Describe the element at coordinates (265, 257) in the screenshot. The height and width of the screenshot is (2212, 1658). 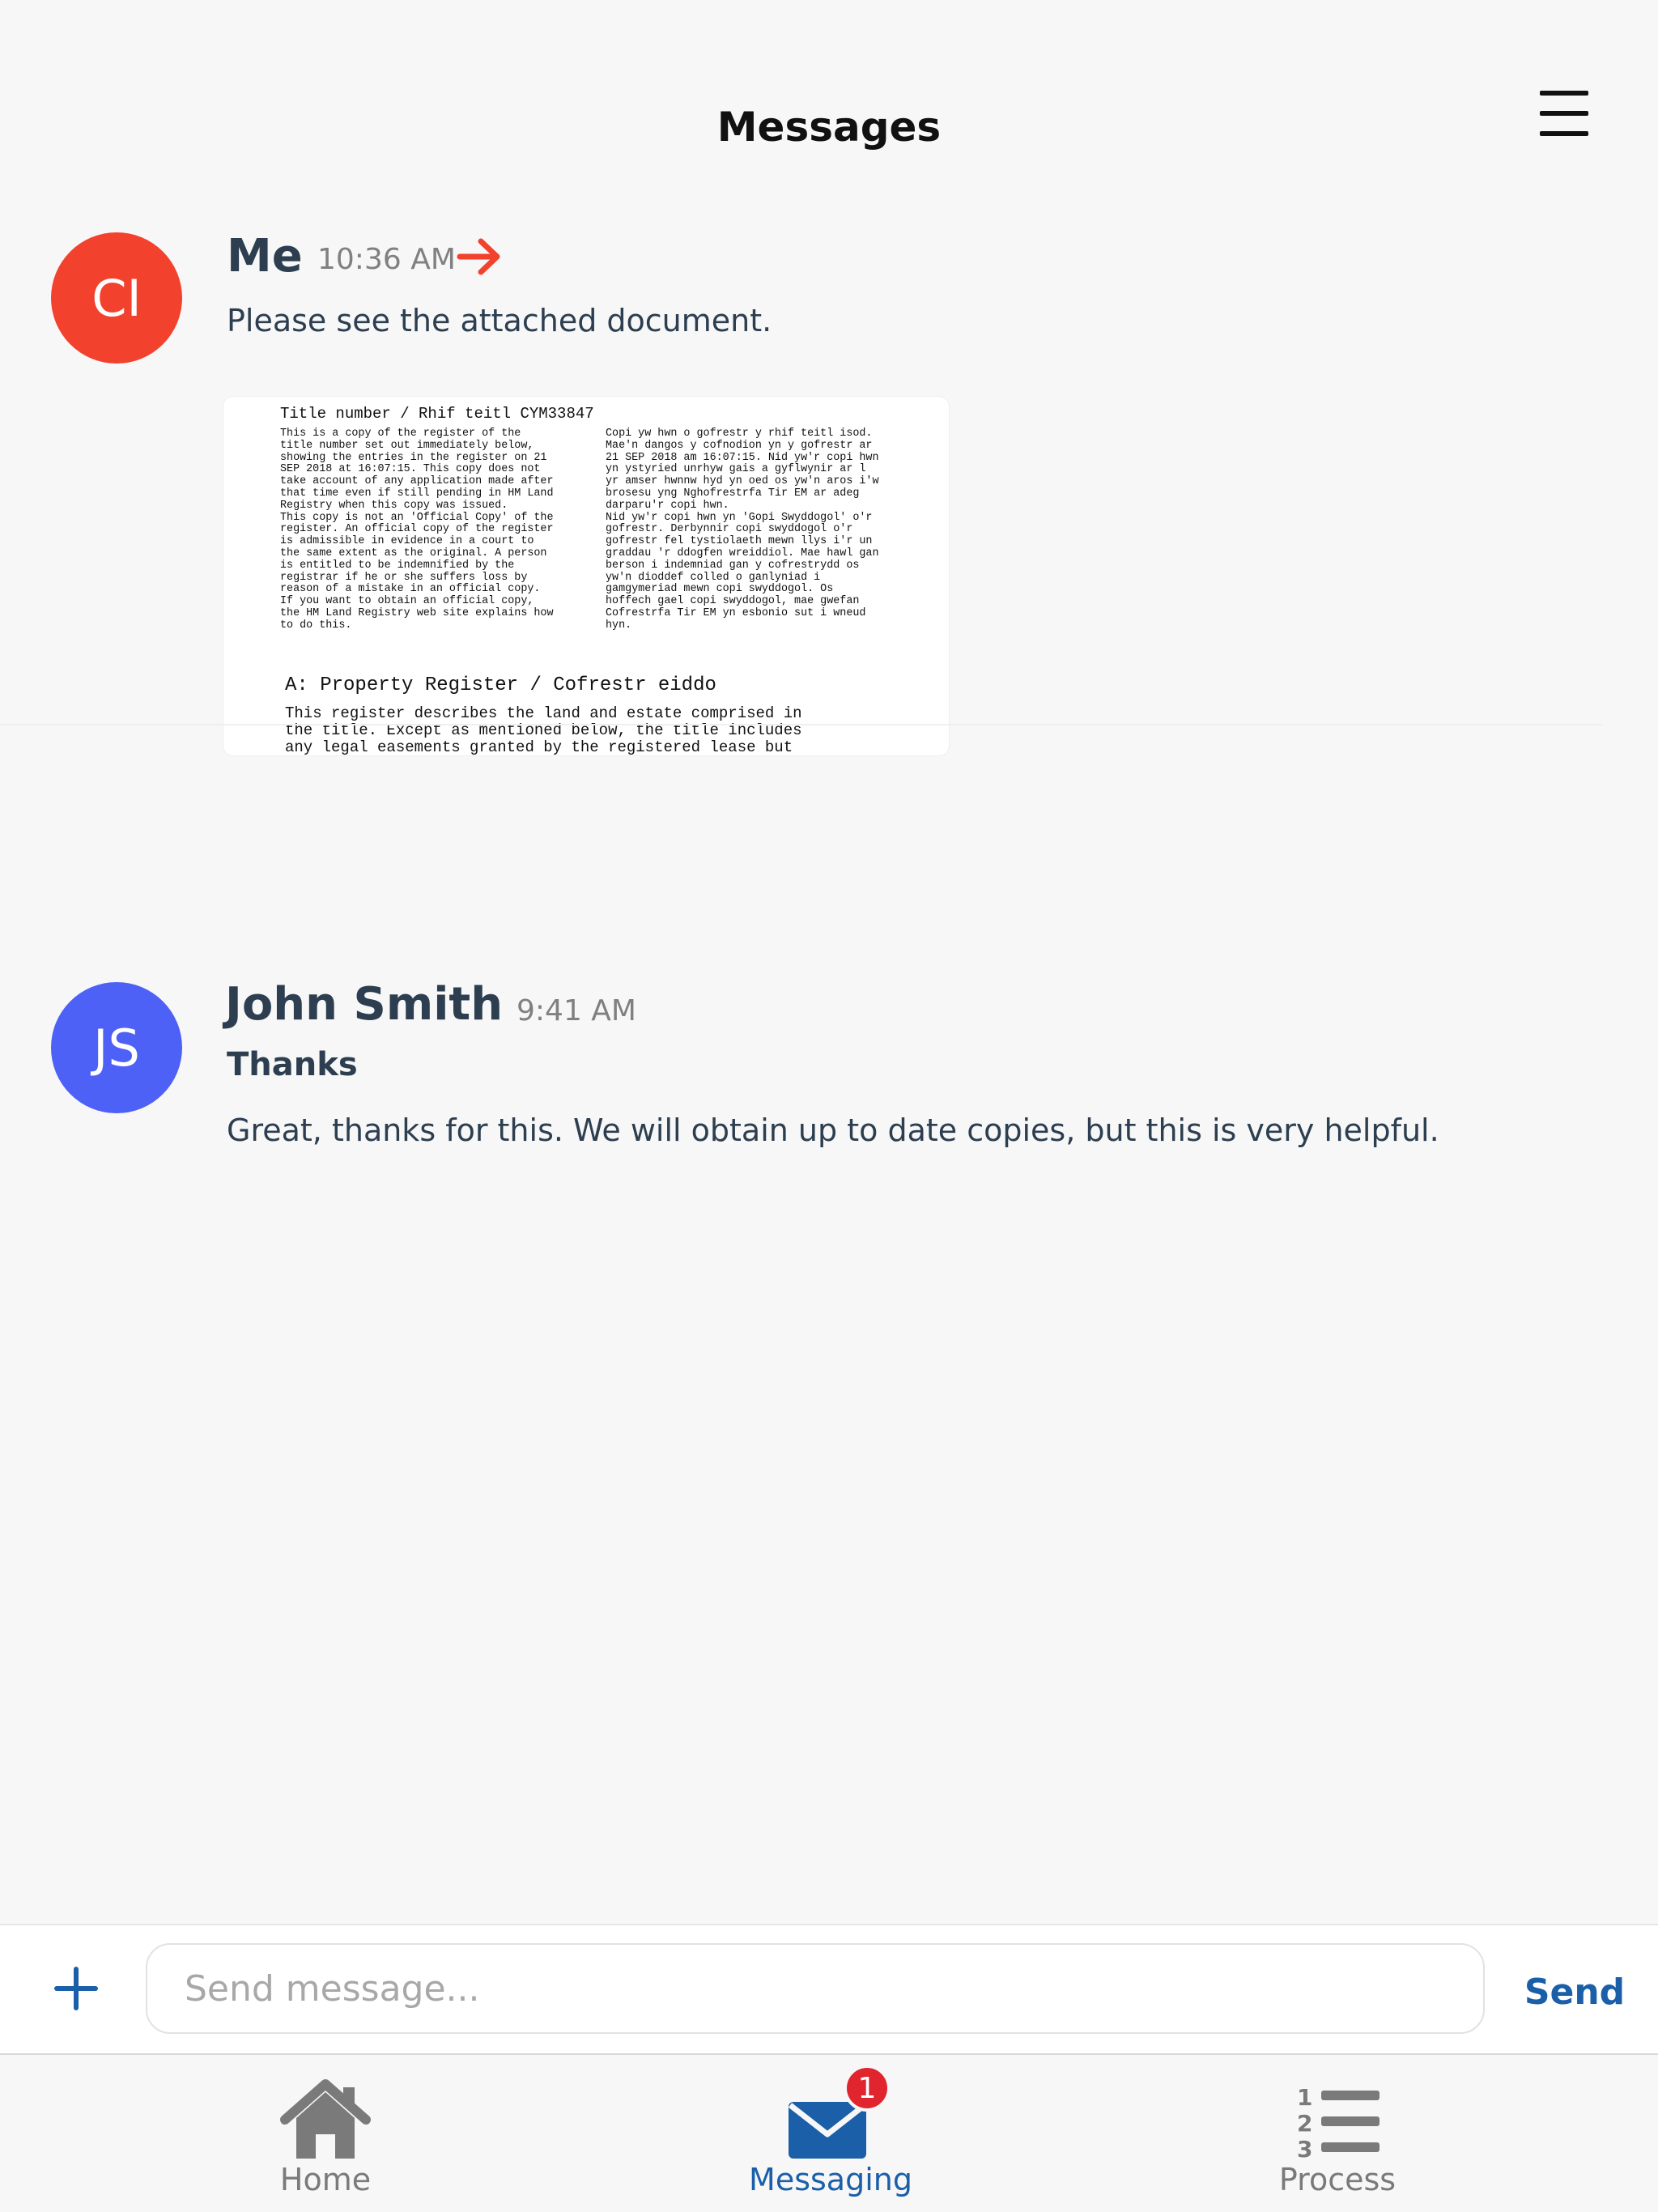
I see `sender-name: Me` at that location.